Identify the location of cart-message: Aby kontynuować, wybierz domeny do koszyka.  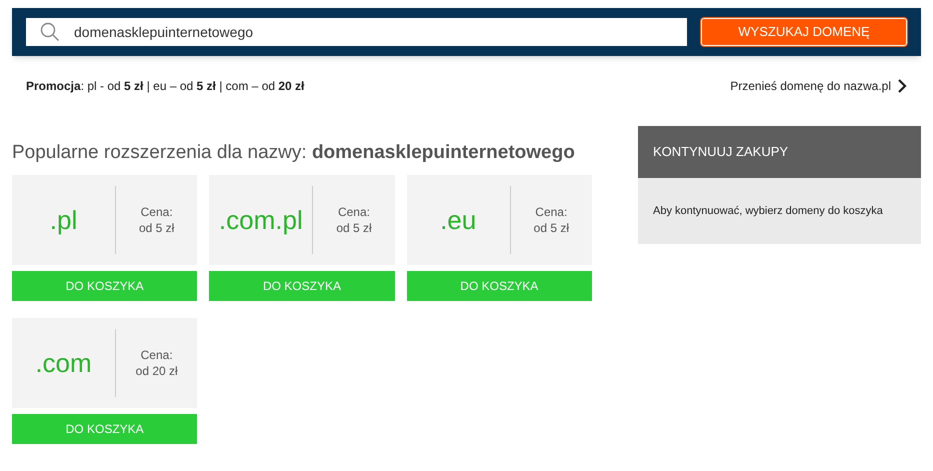
(767, 211).